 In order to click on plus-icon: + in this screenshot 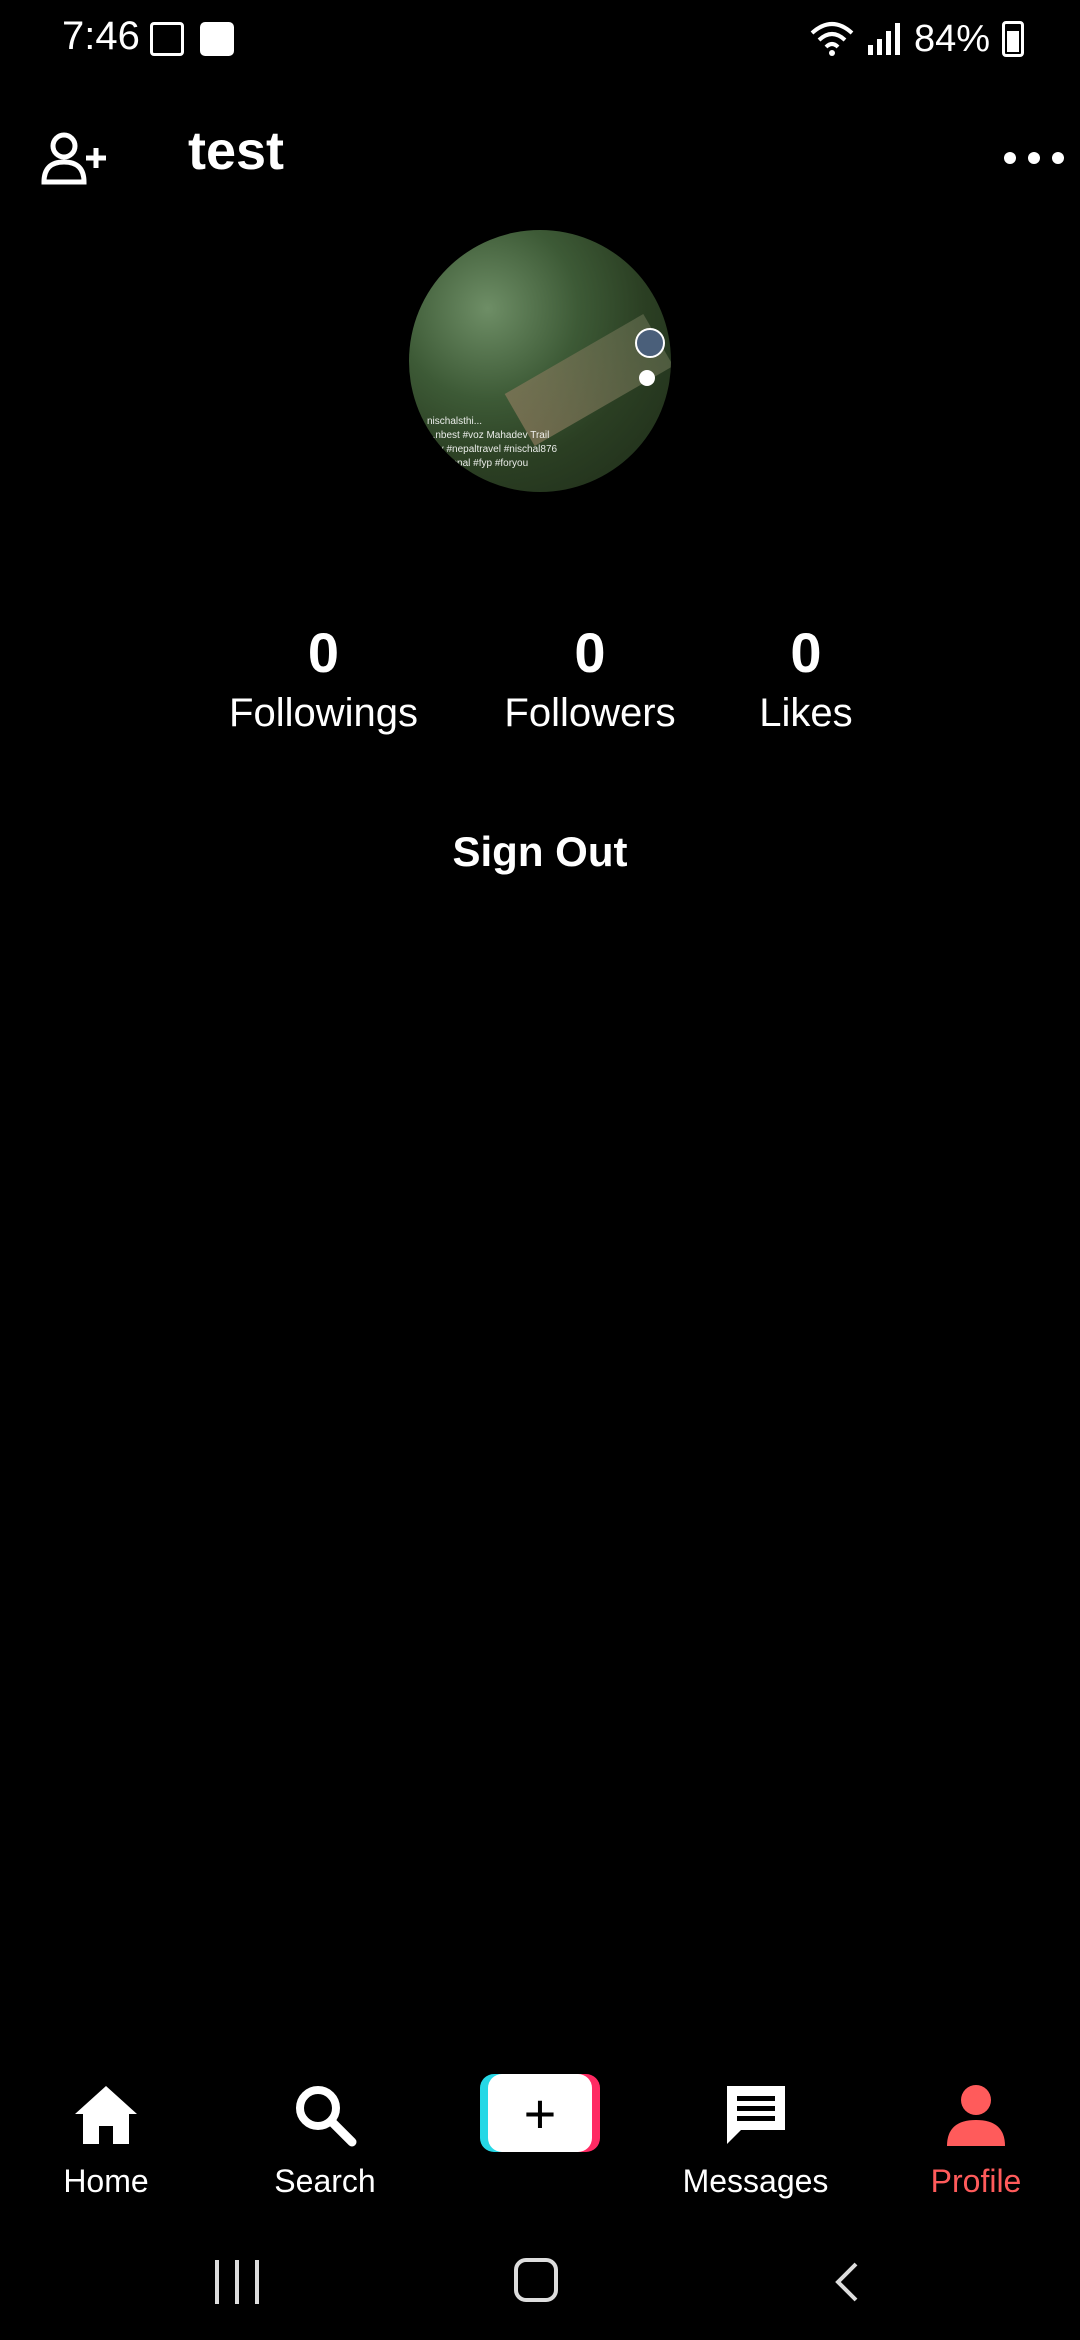, I will do `click(540, 2113)`.